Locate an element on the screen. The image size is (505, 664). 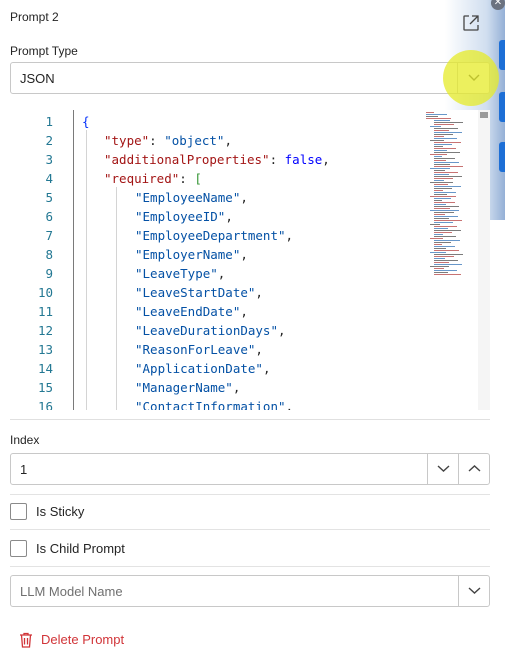
code-line: "EmployerName", is located at coordinates (191, 254).